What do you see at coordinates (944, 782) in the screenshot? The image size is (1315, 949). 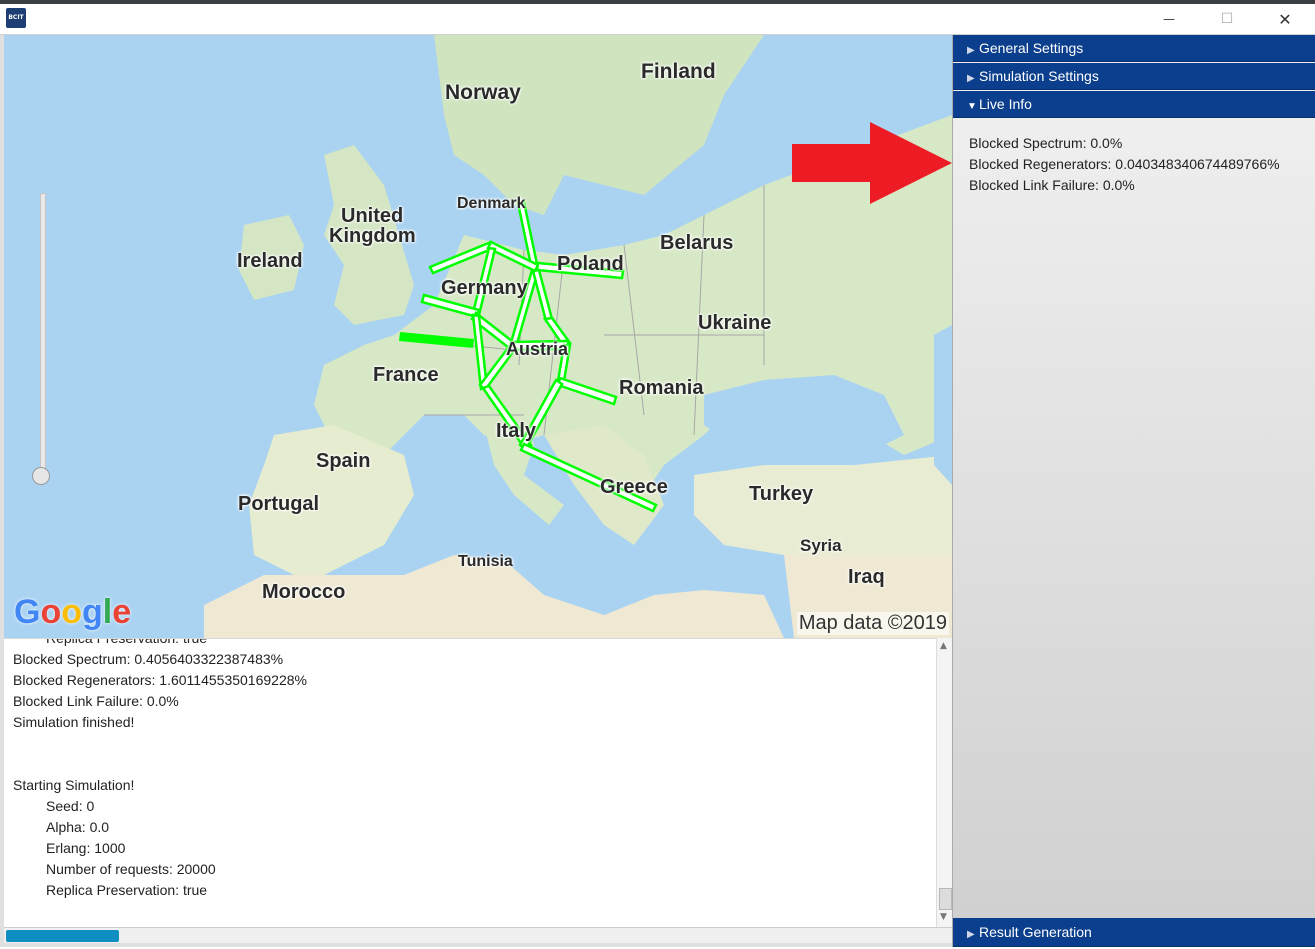 I see `console-scrollbar: ▲ ▼` at bounding box center [944, 782].